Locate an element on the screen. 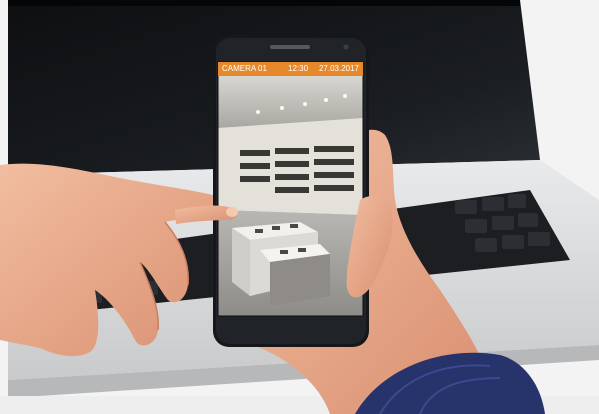 This screenshot has width=599, height=414. camera-date: 27.03.2017 is located at coordinates (338, 68).